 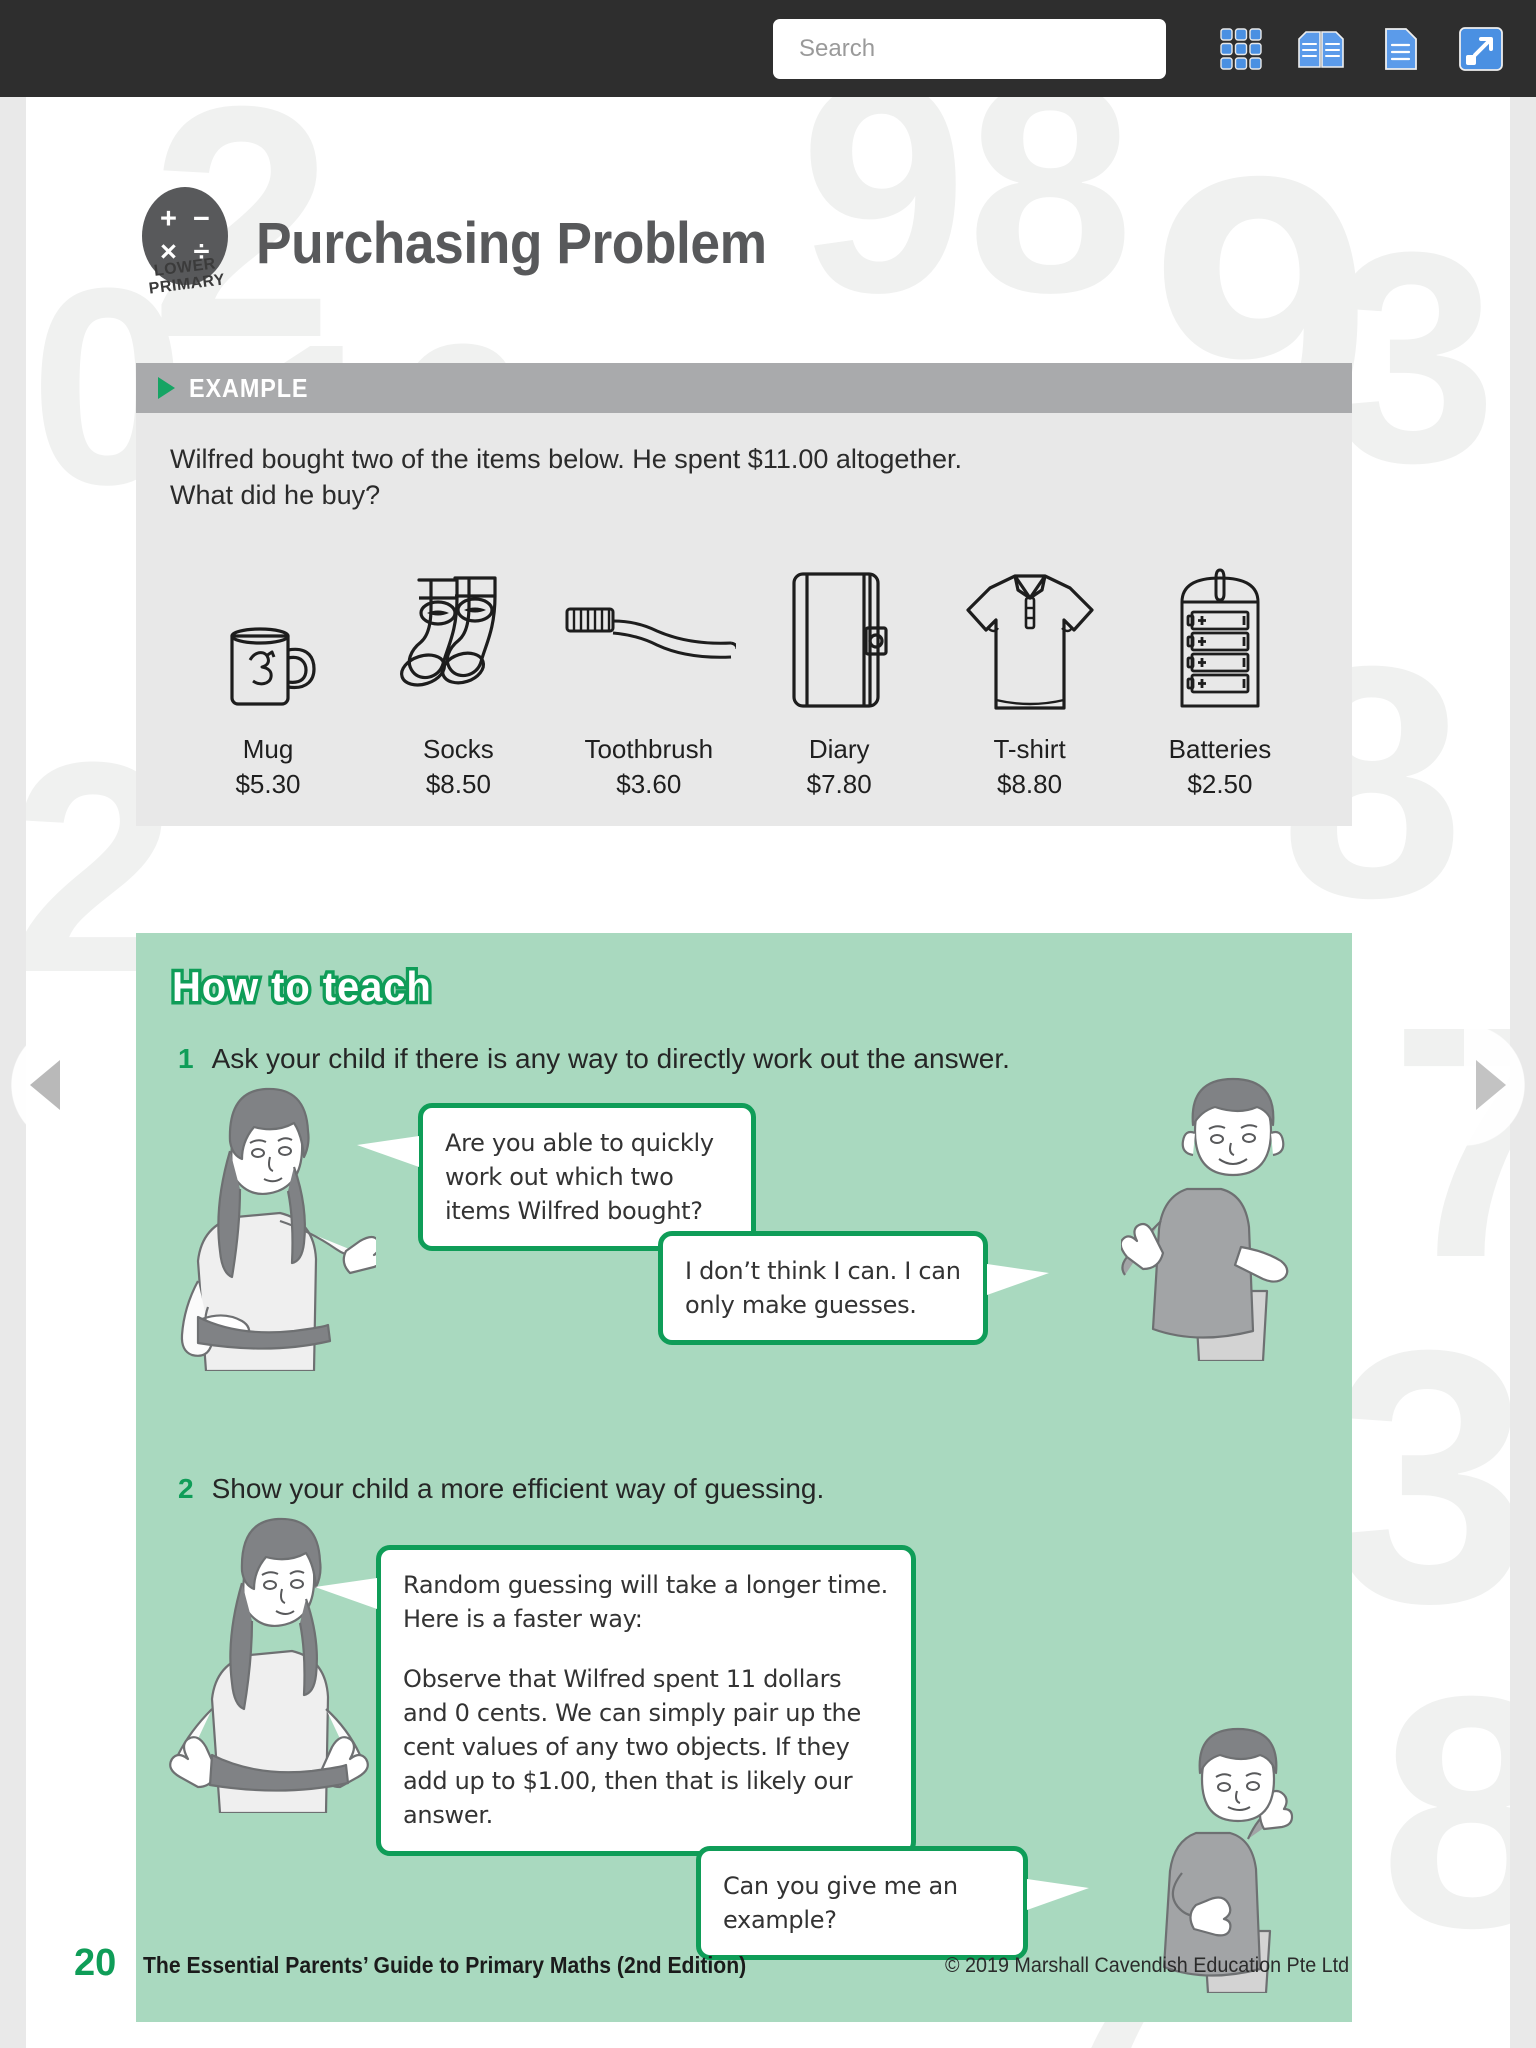 I want to click on item-card: Diary $7.80, so click(x=839, y=669).